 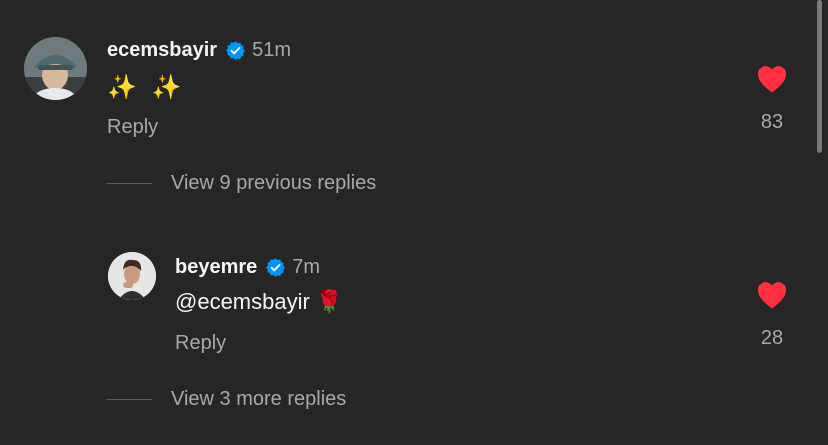 I want to click on view-previous-replies-button: View 9 previous replies, so click(x=241, y=183).